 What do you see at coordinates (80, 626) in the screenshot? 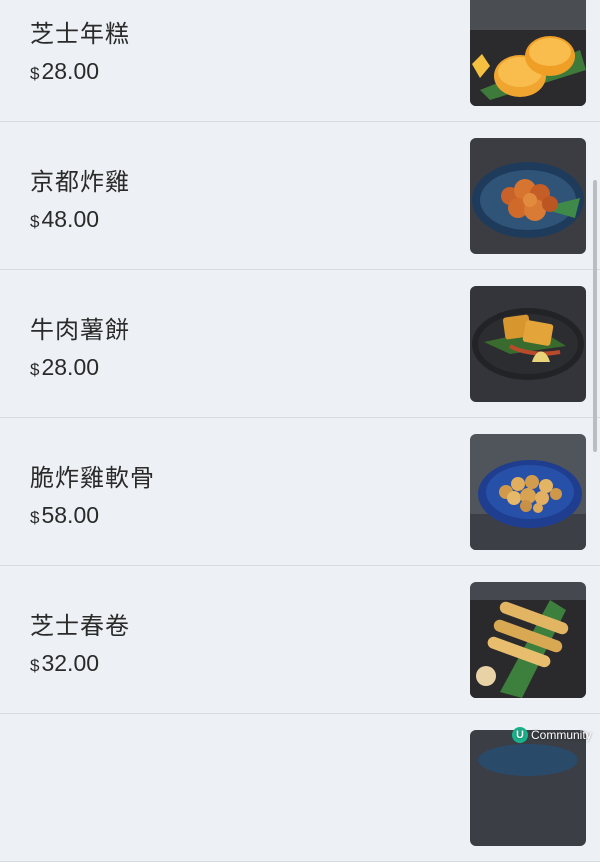
I see `item-name: 芝士春卷` at bounding box center [80, 626].